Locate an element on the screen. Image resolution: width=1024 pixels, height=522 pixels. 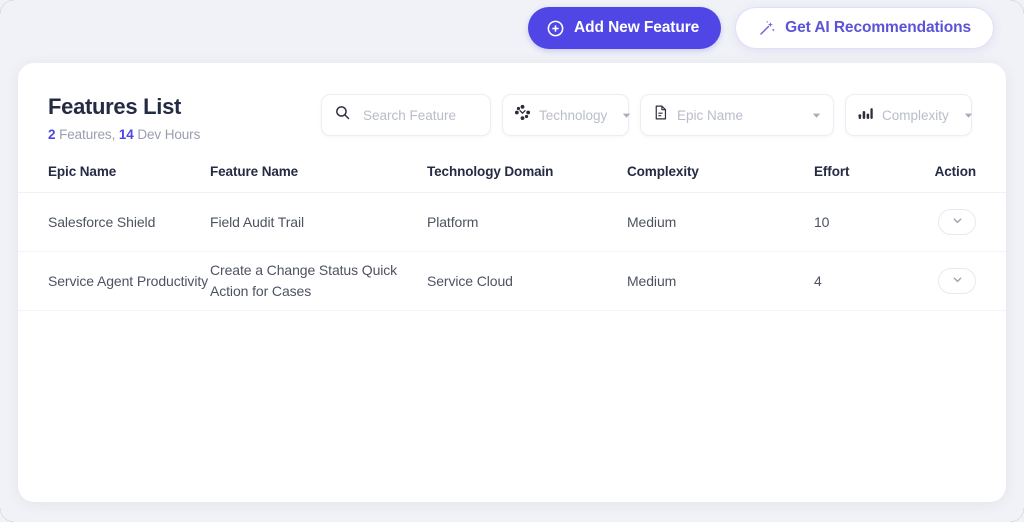
get-ai-recommendations-button: Get AI Recommendations is located at coordinates (864, 28).